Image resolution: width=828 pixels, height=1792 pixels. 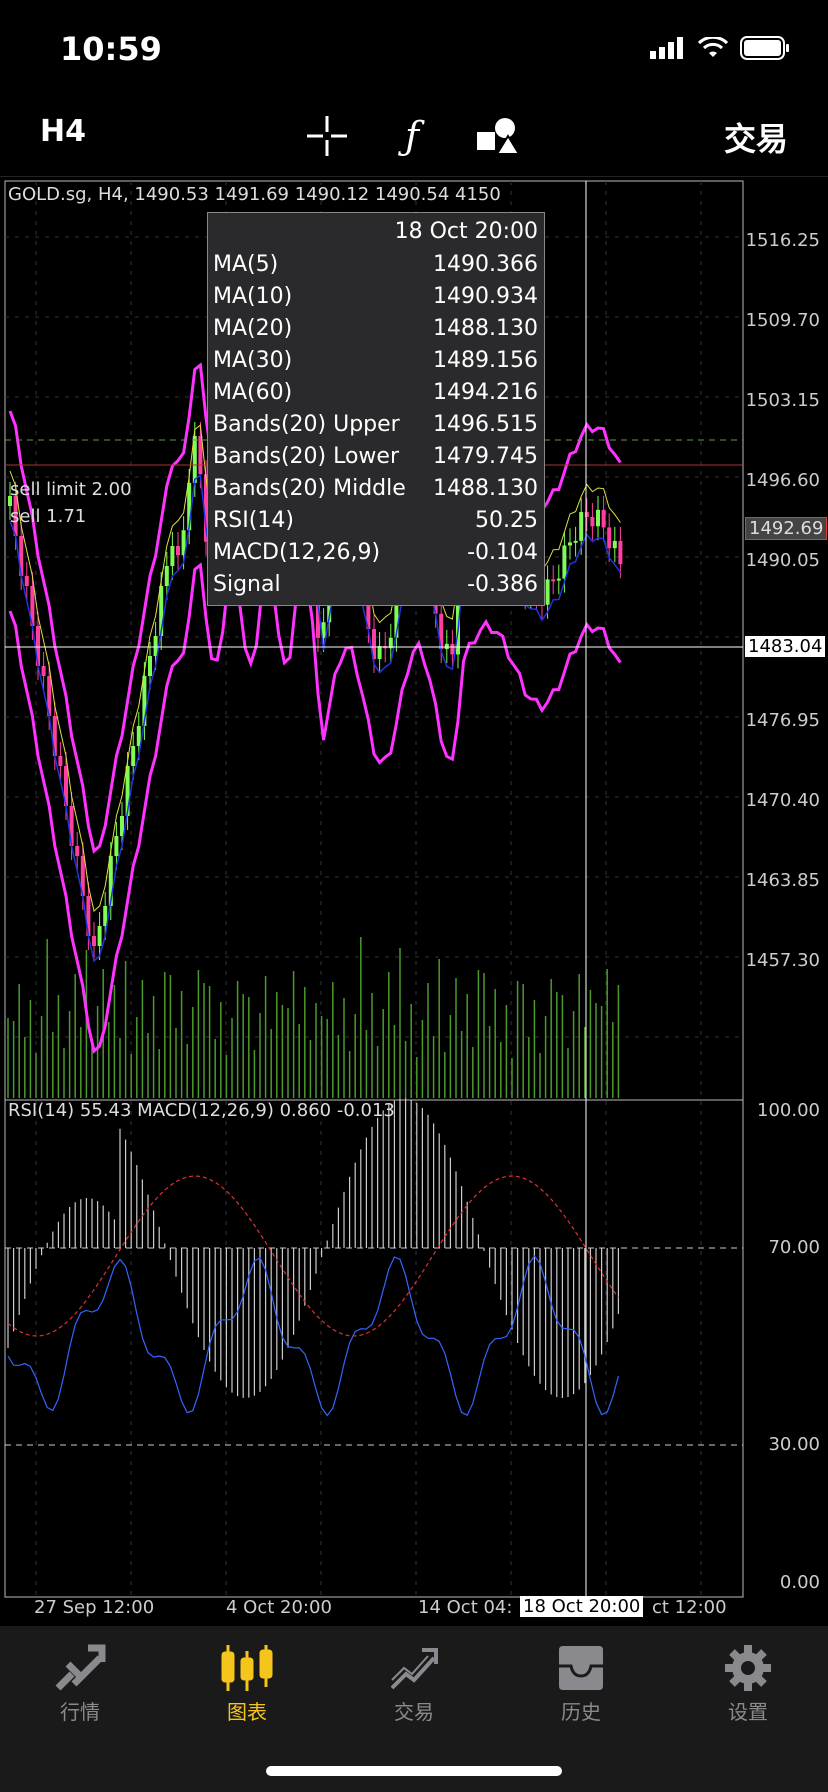 I want to click on rsi-line, so click(x=313, y=1336).